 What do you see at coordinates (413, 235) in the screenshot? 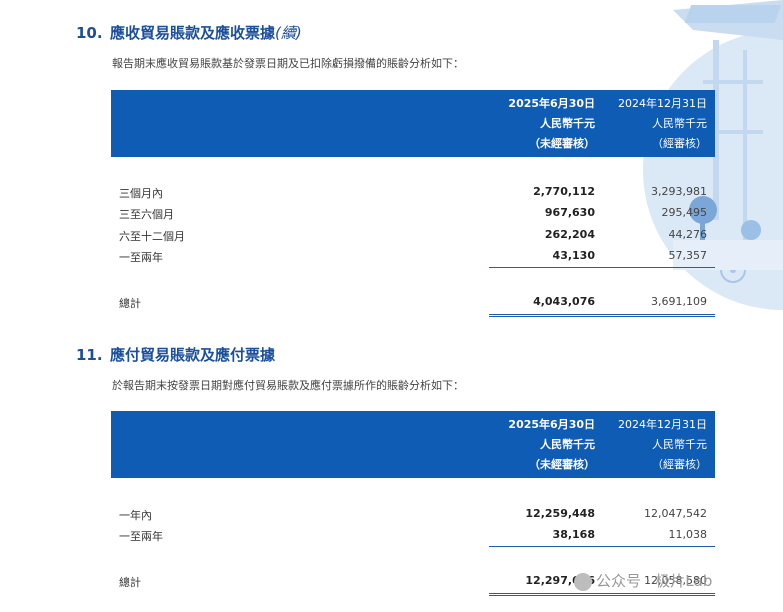
I see `table-row: 六至十二個月 262,204 44,276` at bounding box center [413, 235].